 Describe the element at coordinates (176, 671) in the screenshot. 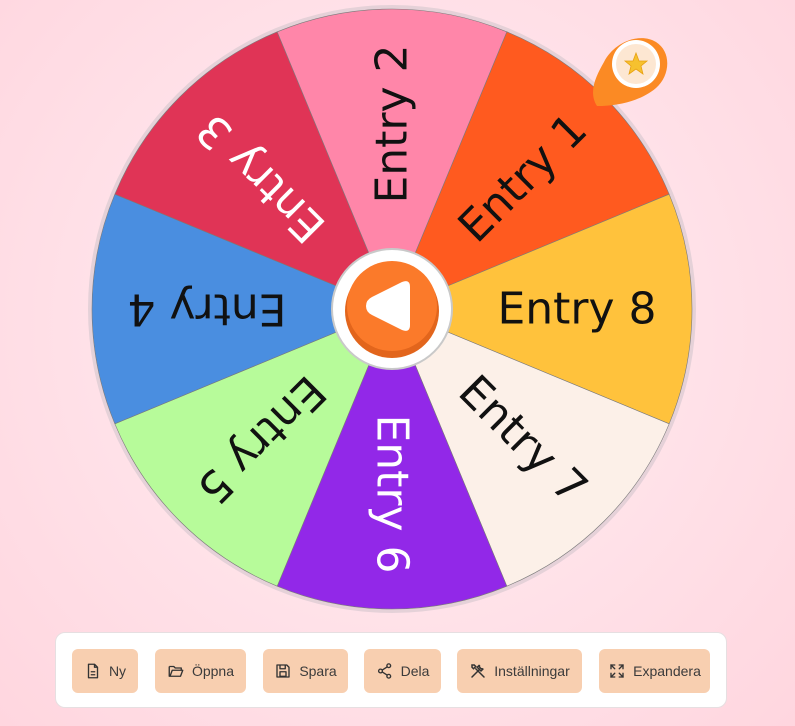

I see `folder-open-icon` at that location.